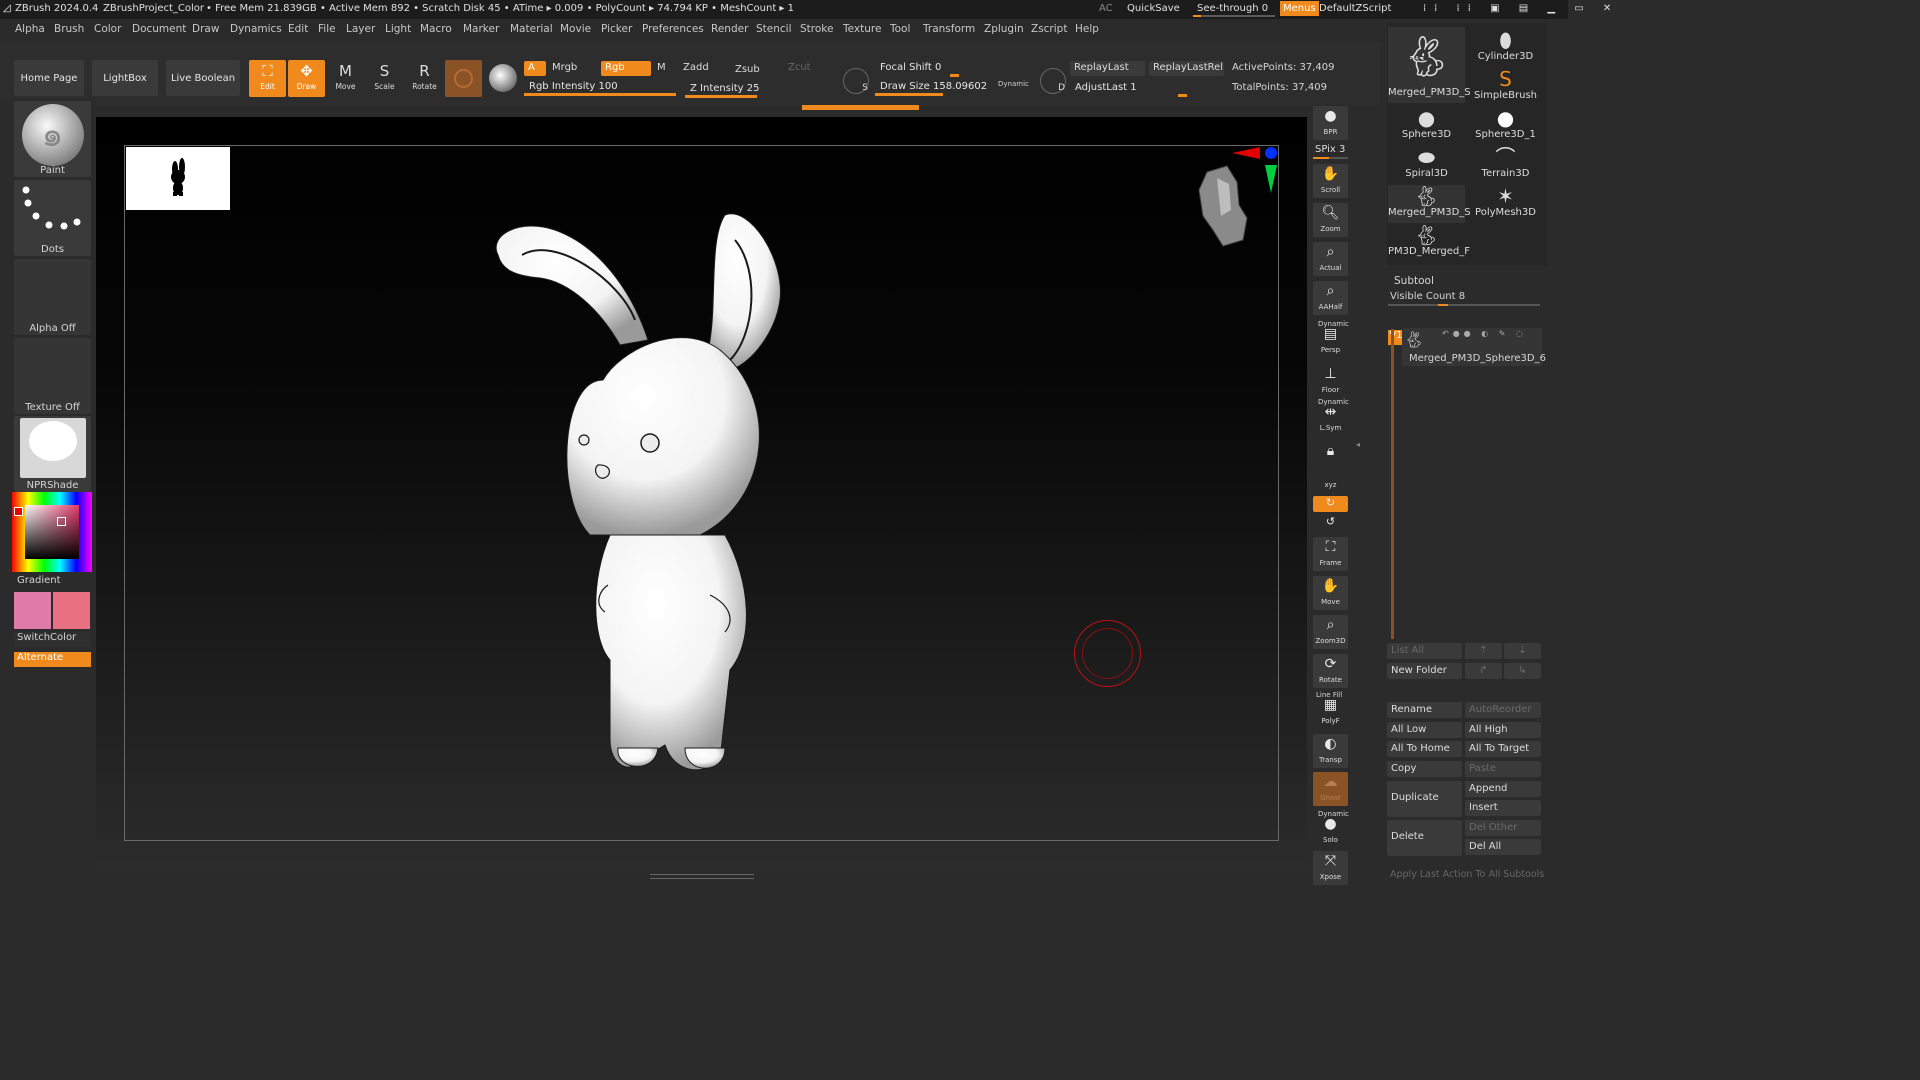  Describe the element at coordinates (178, 178) in the screenshot. I see `navigator-thumbnail` at that location.